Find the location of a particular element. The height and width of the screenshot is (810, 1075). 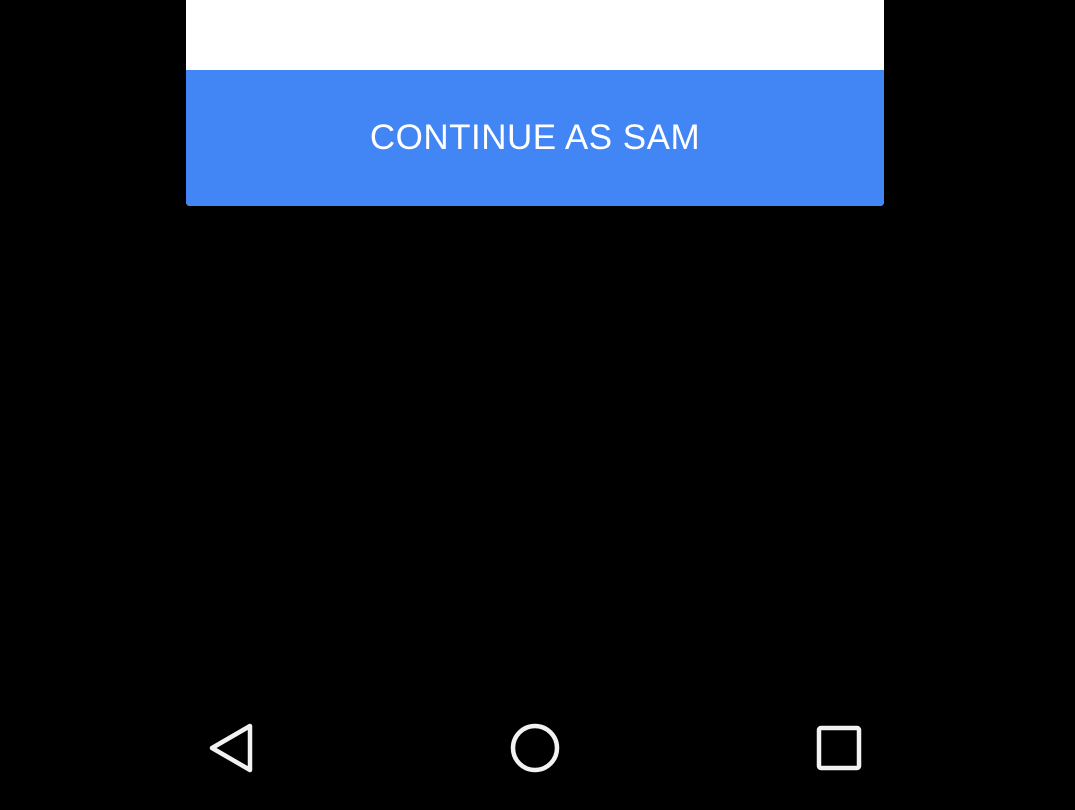

home-button is located at coordinates (535, 748).